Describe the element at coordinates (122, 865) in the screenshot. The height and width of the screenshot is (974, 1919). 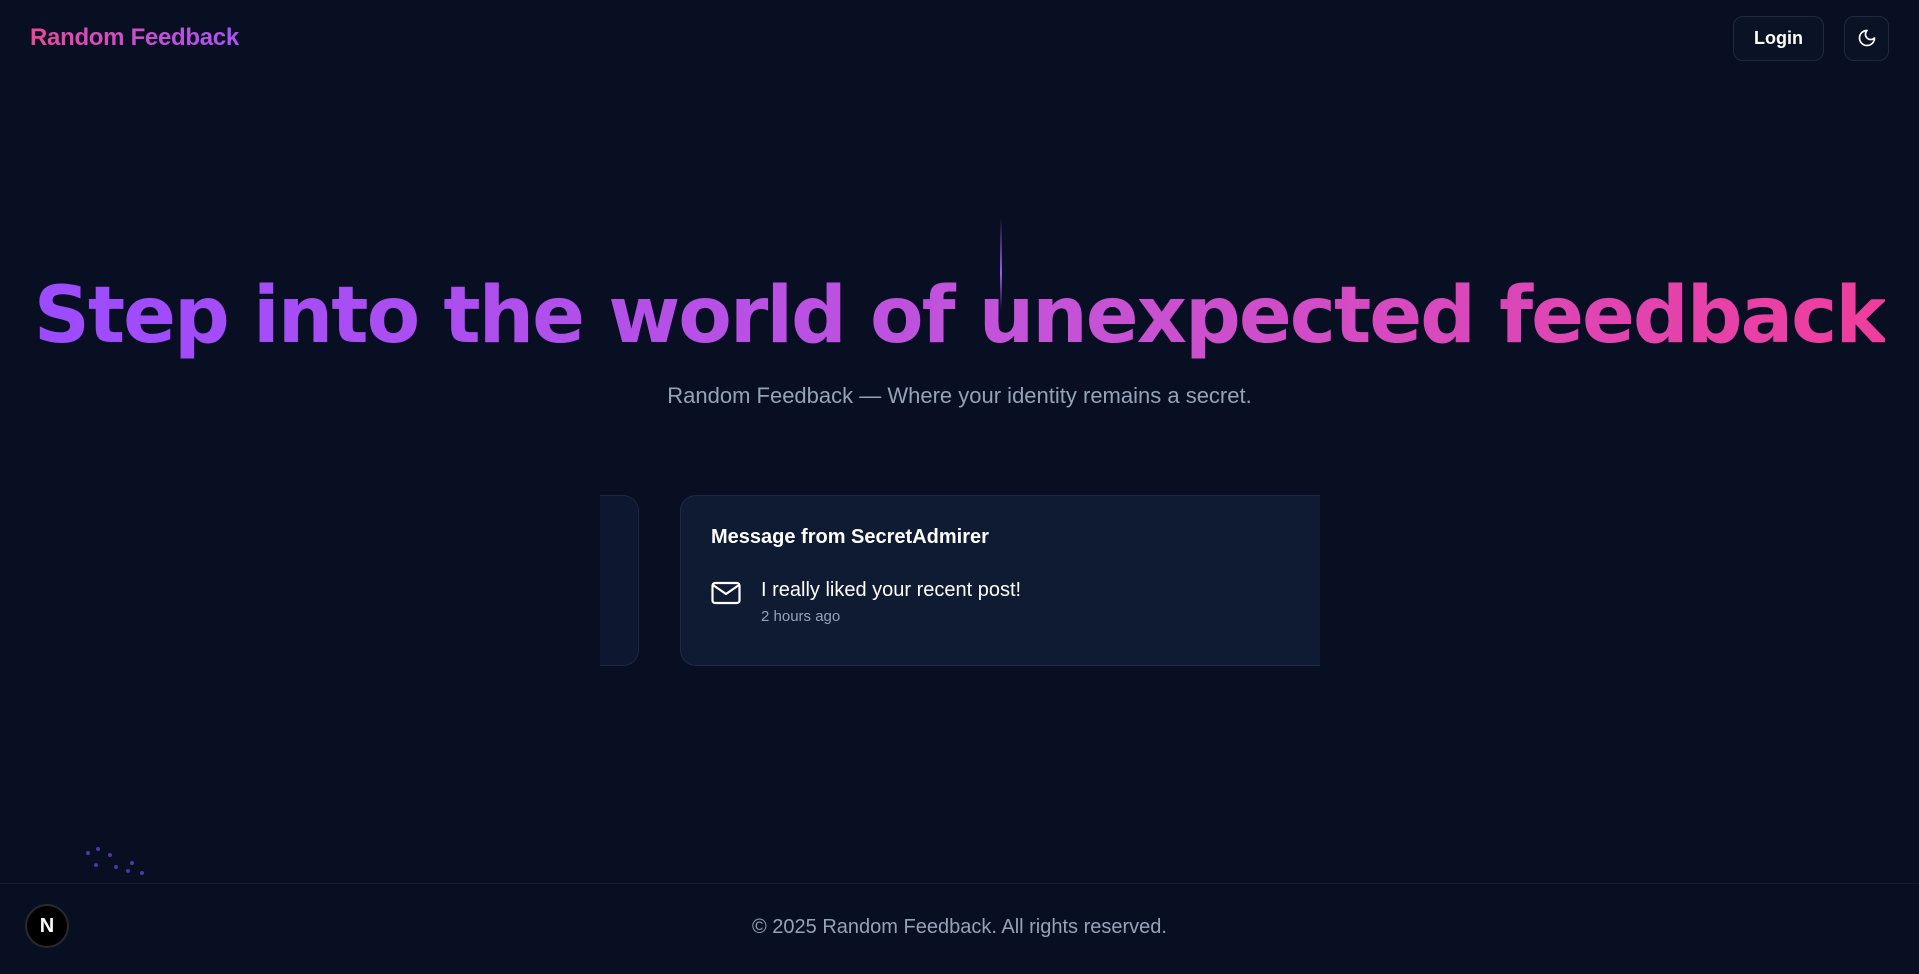
I see `sparkle-decoration` at that location.